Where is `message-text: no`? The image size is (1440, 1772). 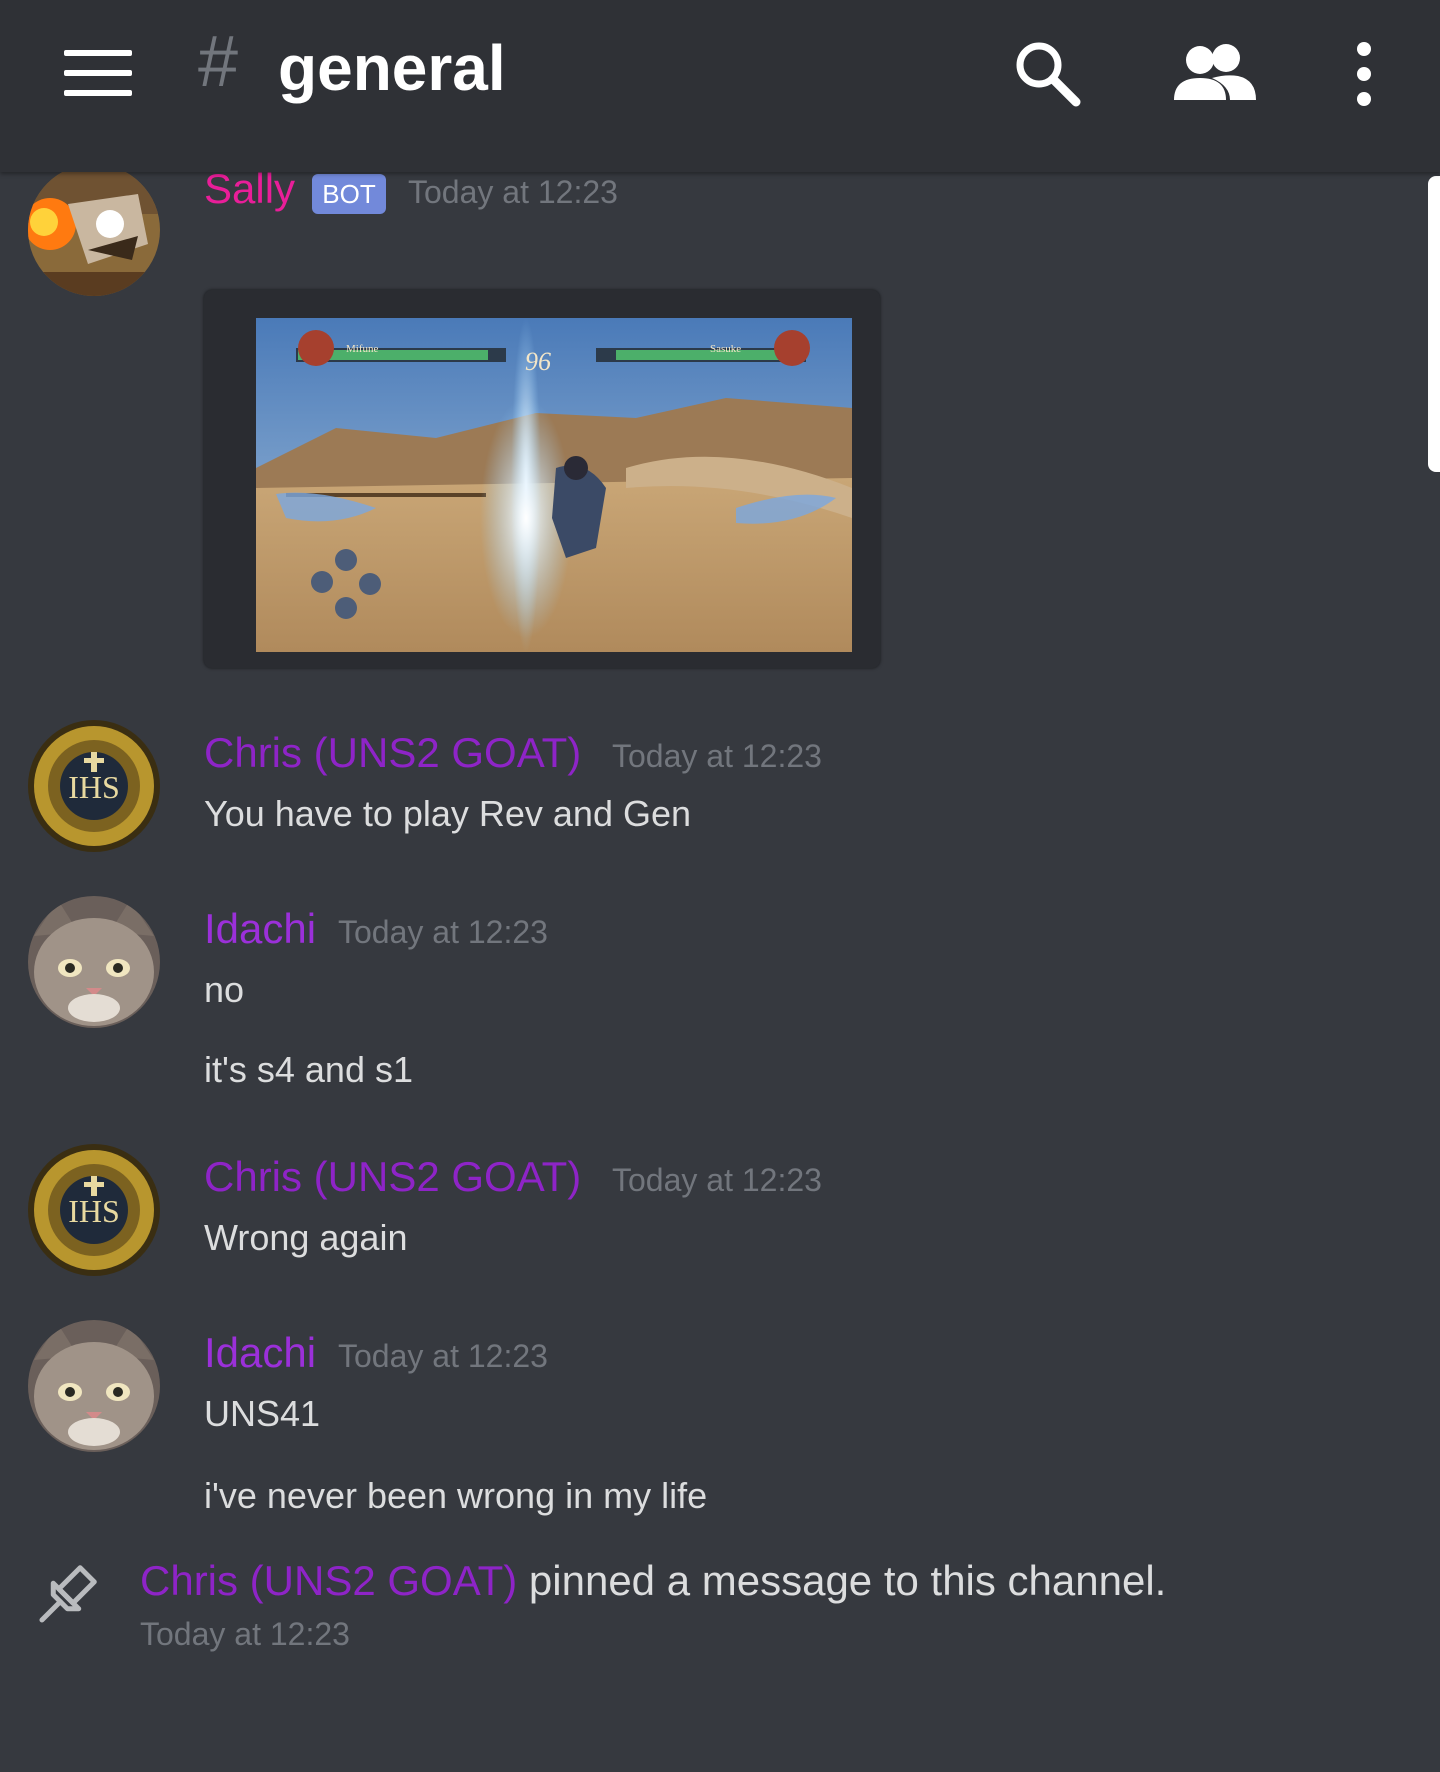 message-text: no is located at coordinates (224, 989).